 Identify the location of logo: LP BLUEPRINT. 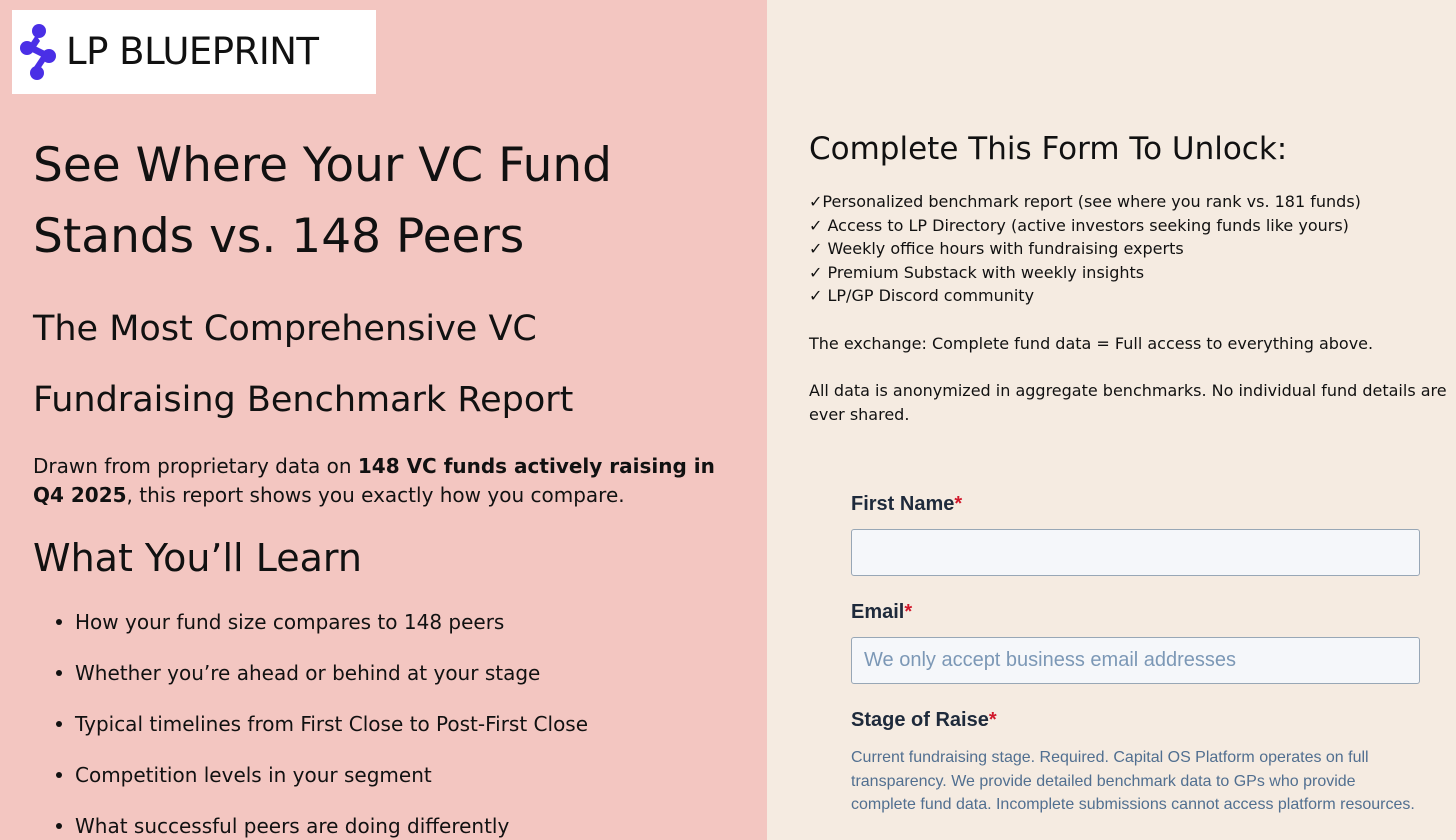
(194, 52).